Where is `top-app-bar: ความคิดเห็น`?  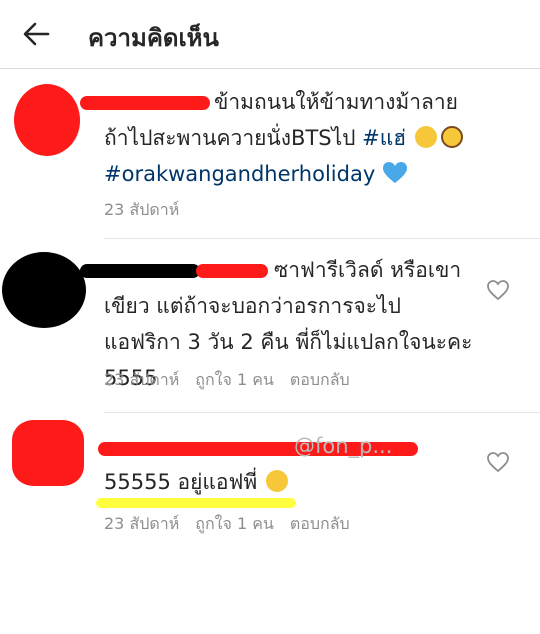
top-app-bar: ความคิดเห็น is located at coordinates (270, 34).